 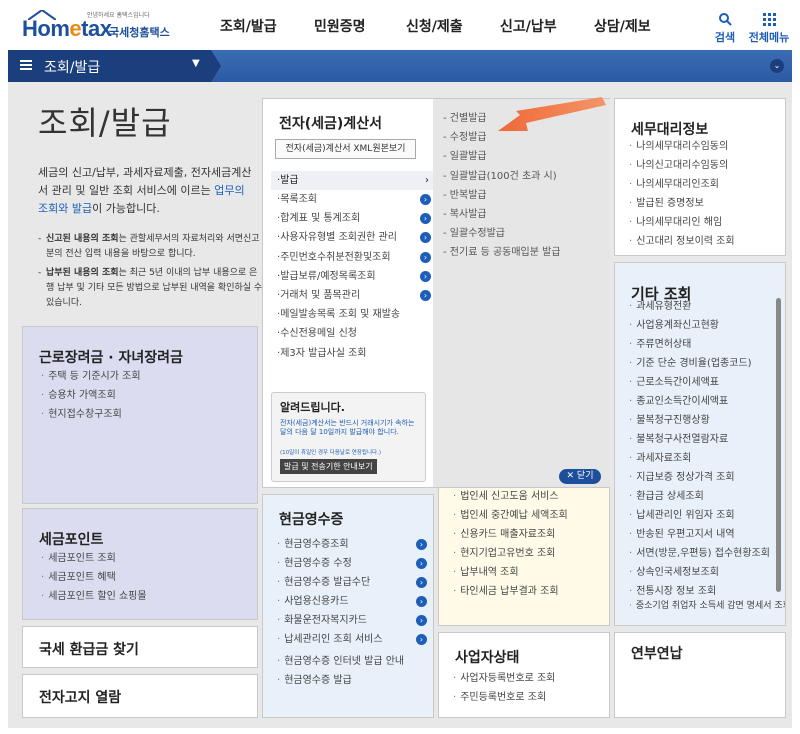 I want to click on list-item: · 현금영수증 발급수단 ›, so click(x=352, y=582).